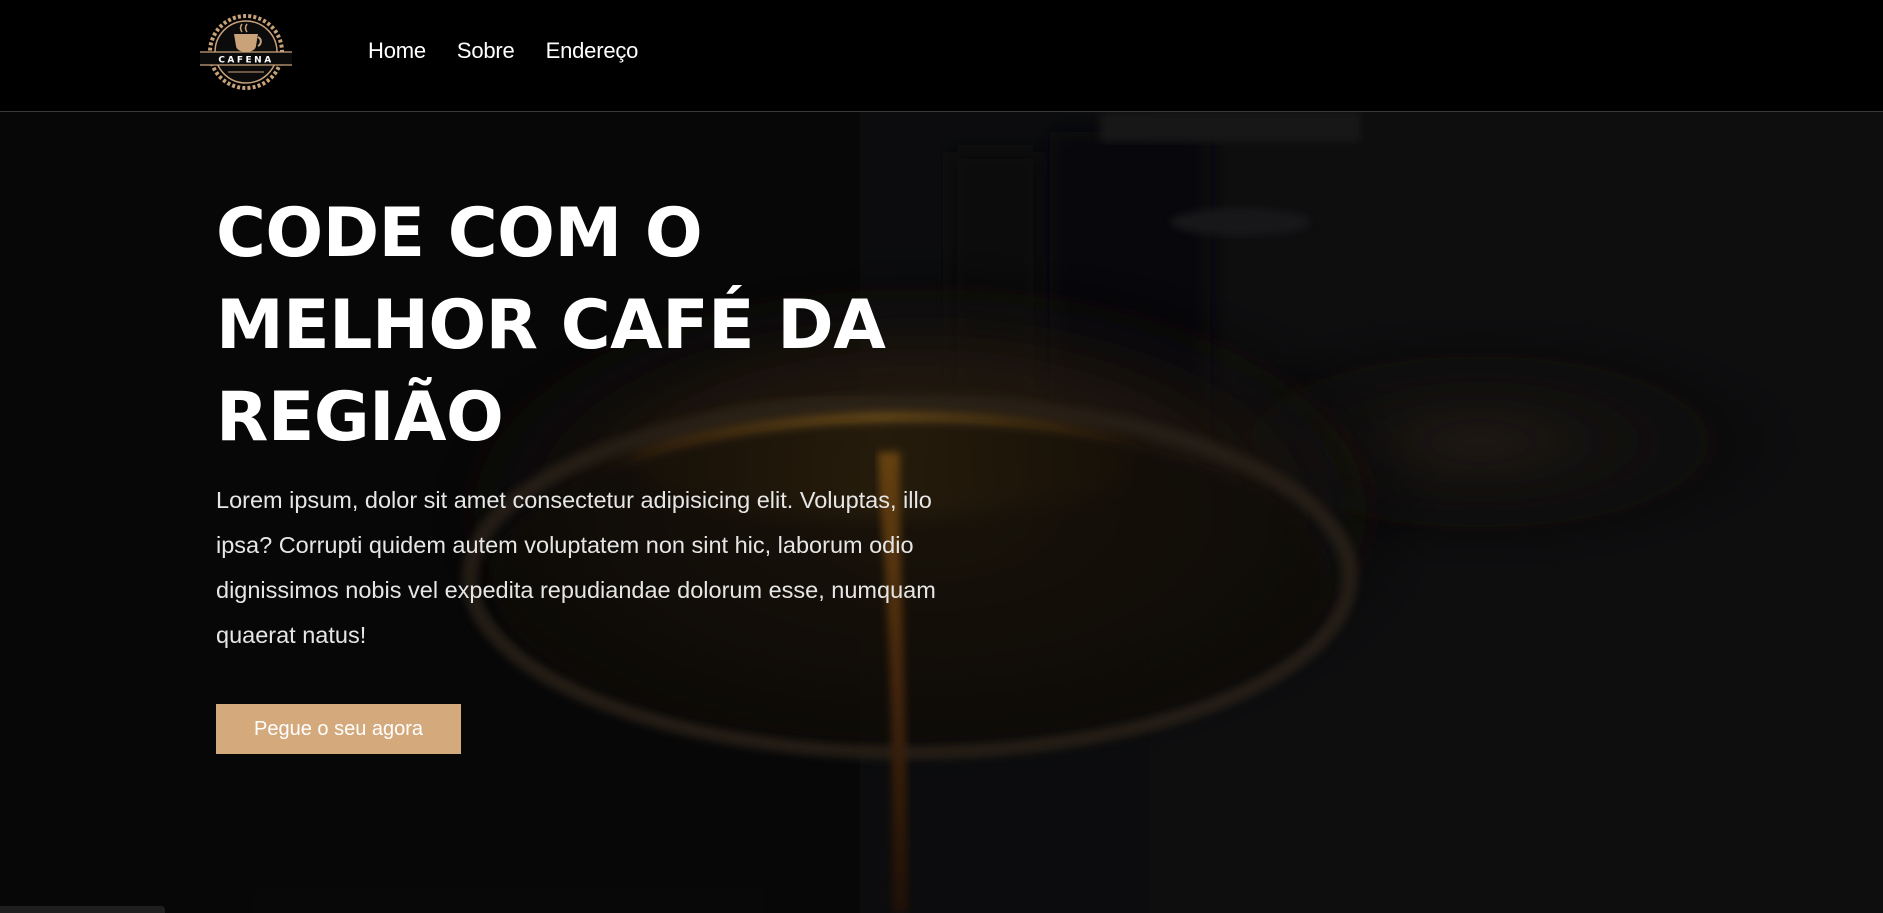  I want to click on corner-widget, so click(82, 909).